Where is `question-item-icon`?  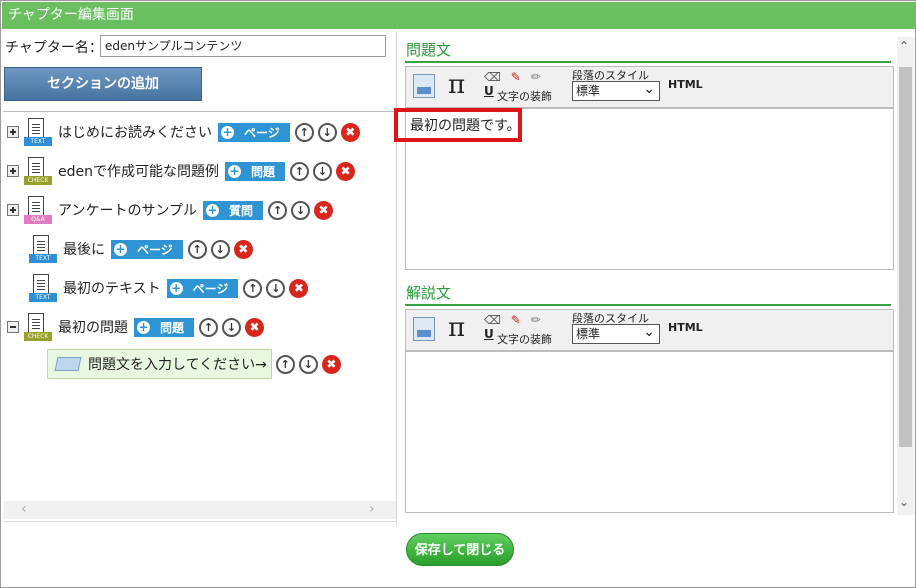
question-item-icon is located at coordinates (68, 364).